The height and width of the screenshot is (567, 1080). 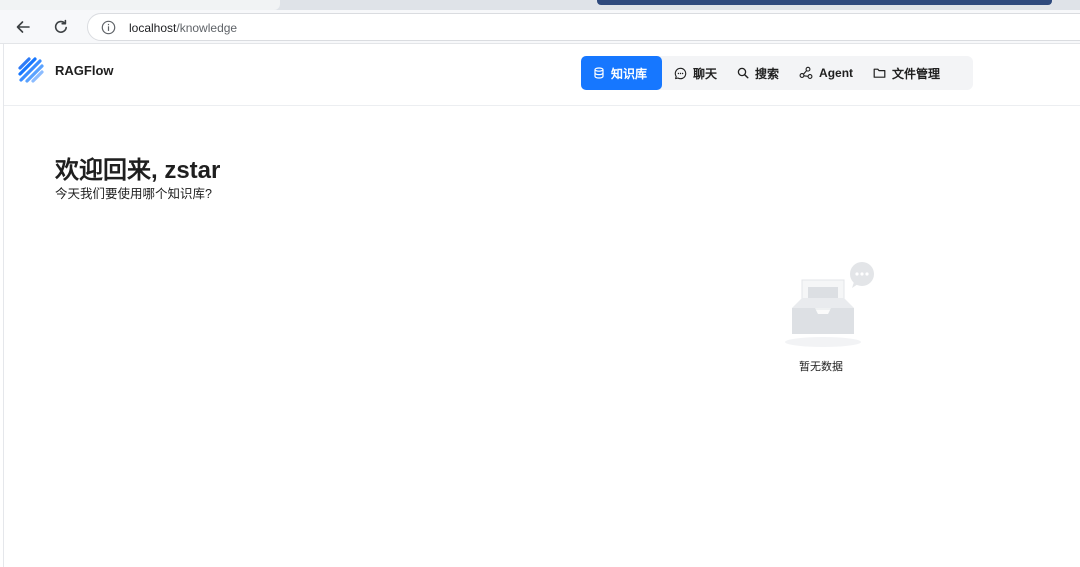 What do you see at coordinates (31, 70) in the screenshot?
I see `ragflow-logo-icon` at bounding box center [31, 70].